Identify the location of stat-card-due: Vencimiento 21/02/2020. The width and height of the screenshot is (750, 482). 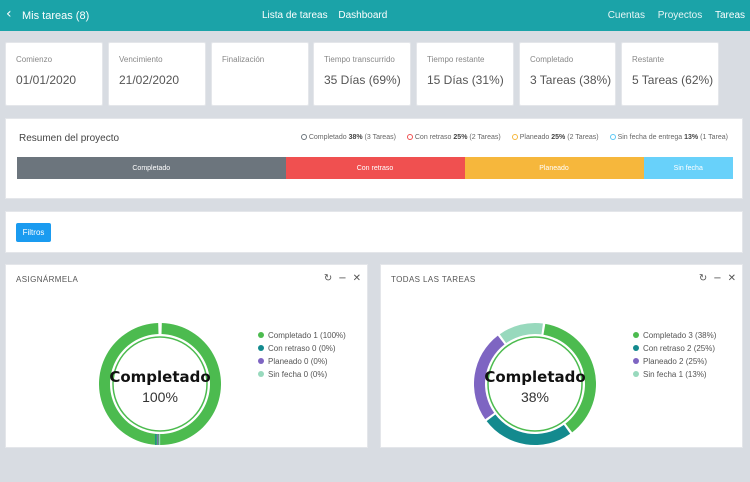
(157, 74).